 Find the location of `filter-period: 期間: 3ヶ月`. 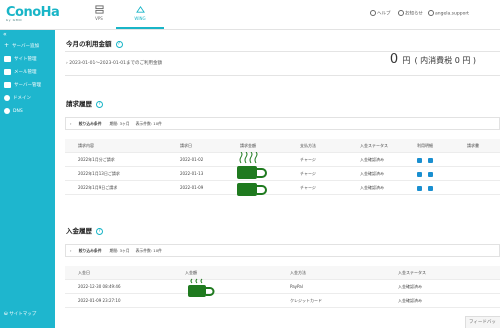

filter-period: 期間: 3ヶ月 is located at coordinates (119, 123).